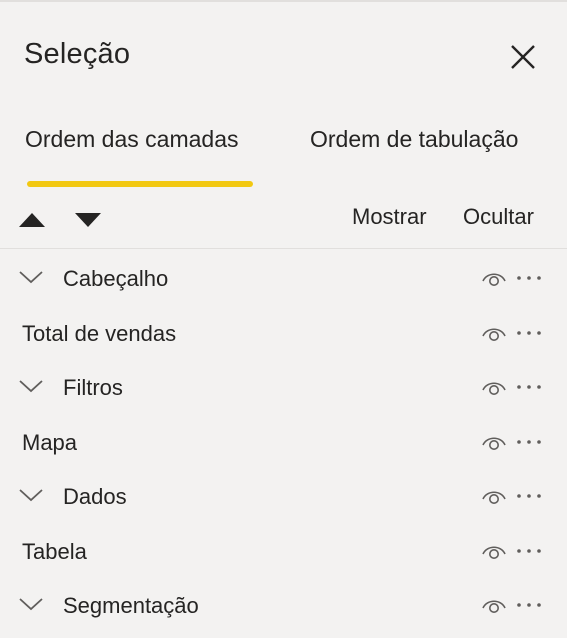  I want to click on show-all-button: Mostrar, so click(389, 217).